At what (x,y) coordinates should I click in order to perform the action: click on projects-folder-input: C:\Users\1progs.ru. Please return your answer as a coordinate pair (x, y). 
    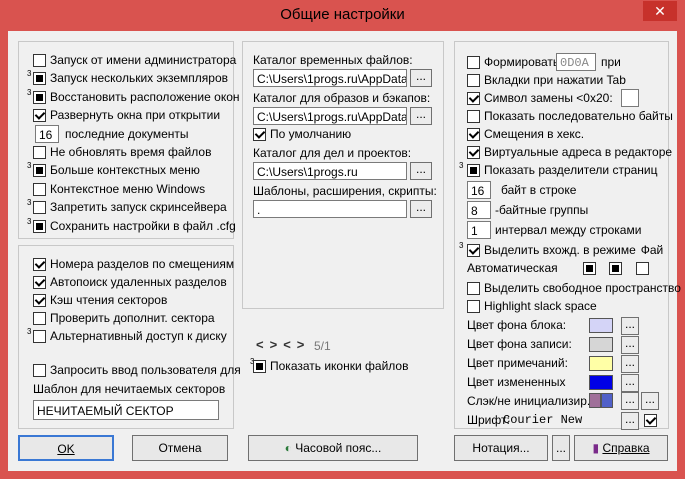
    Looking at the image, I should click on (330, 171).